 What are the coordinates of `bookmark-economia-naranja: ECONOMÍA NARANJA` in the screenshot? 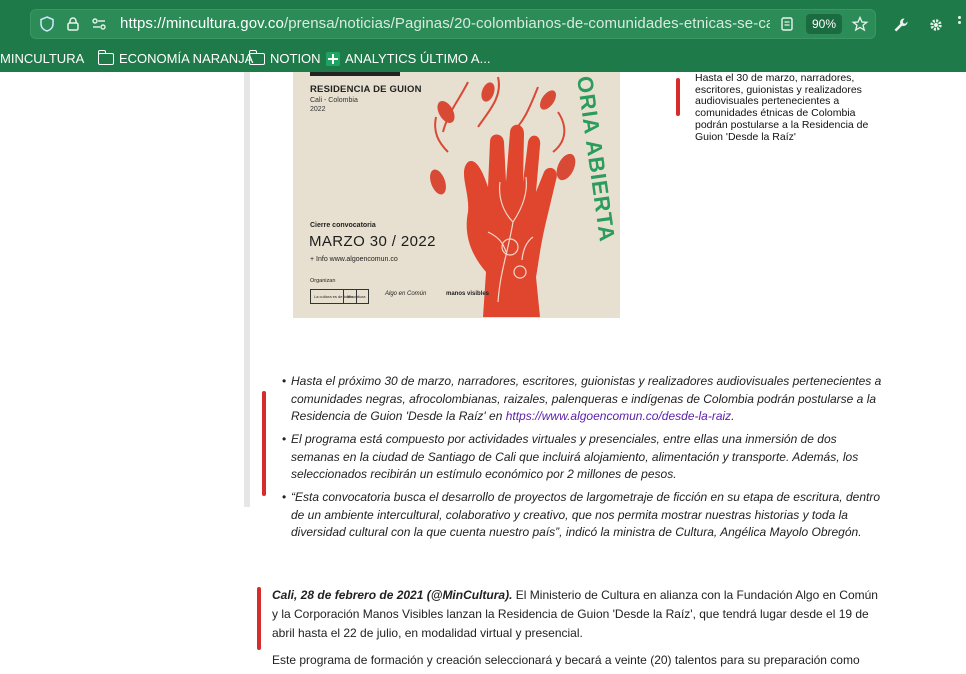 It's located at (175, 57).